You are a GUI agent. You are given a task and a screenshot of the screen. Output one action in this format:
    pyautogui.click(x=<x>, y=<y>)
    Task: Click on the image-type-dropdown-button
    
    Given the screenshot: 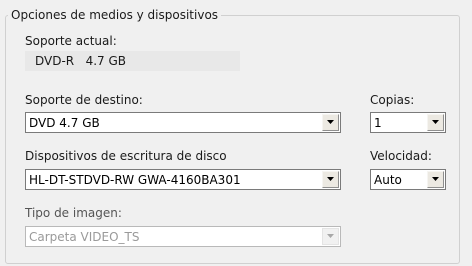 What is the action you would take?
    pyautogui.click(x=330, y=236)
    